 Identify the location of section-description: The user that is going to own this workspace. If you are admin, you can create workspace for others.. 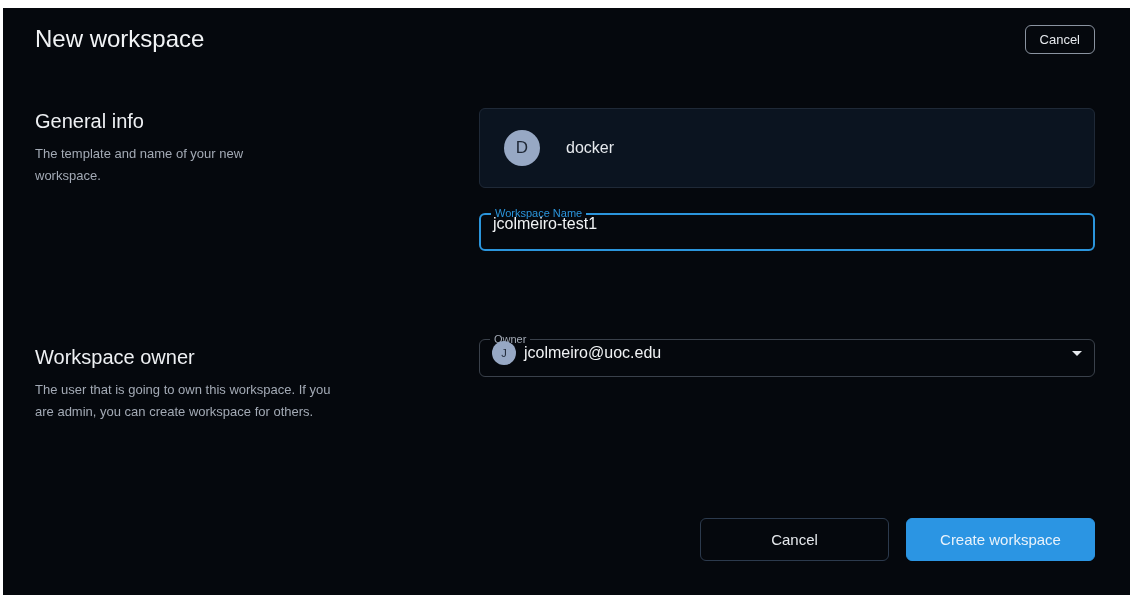
(183, 401).